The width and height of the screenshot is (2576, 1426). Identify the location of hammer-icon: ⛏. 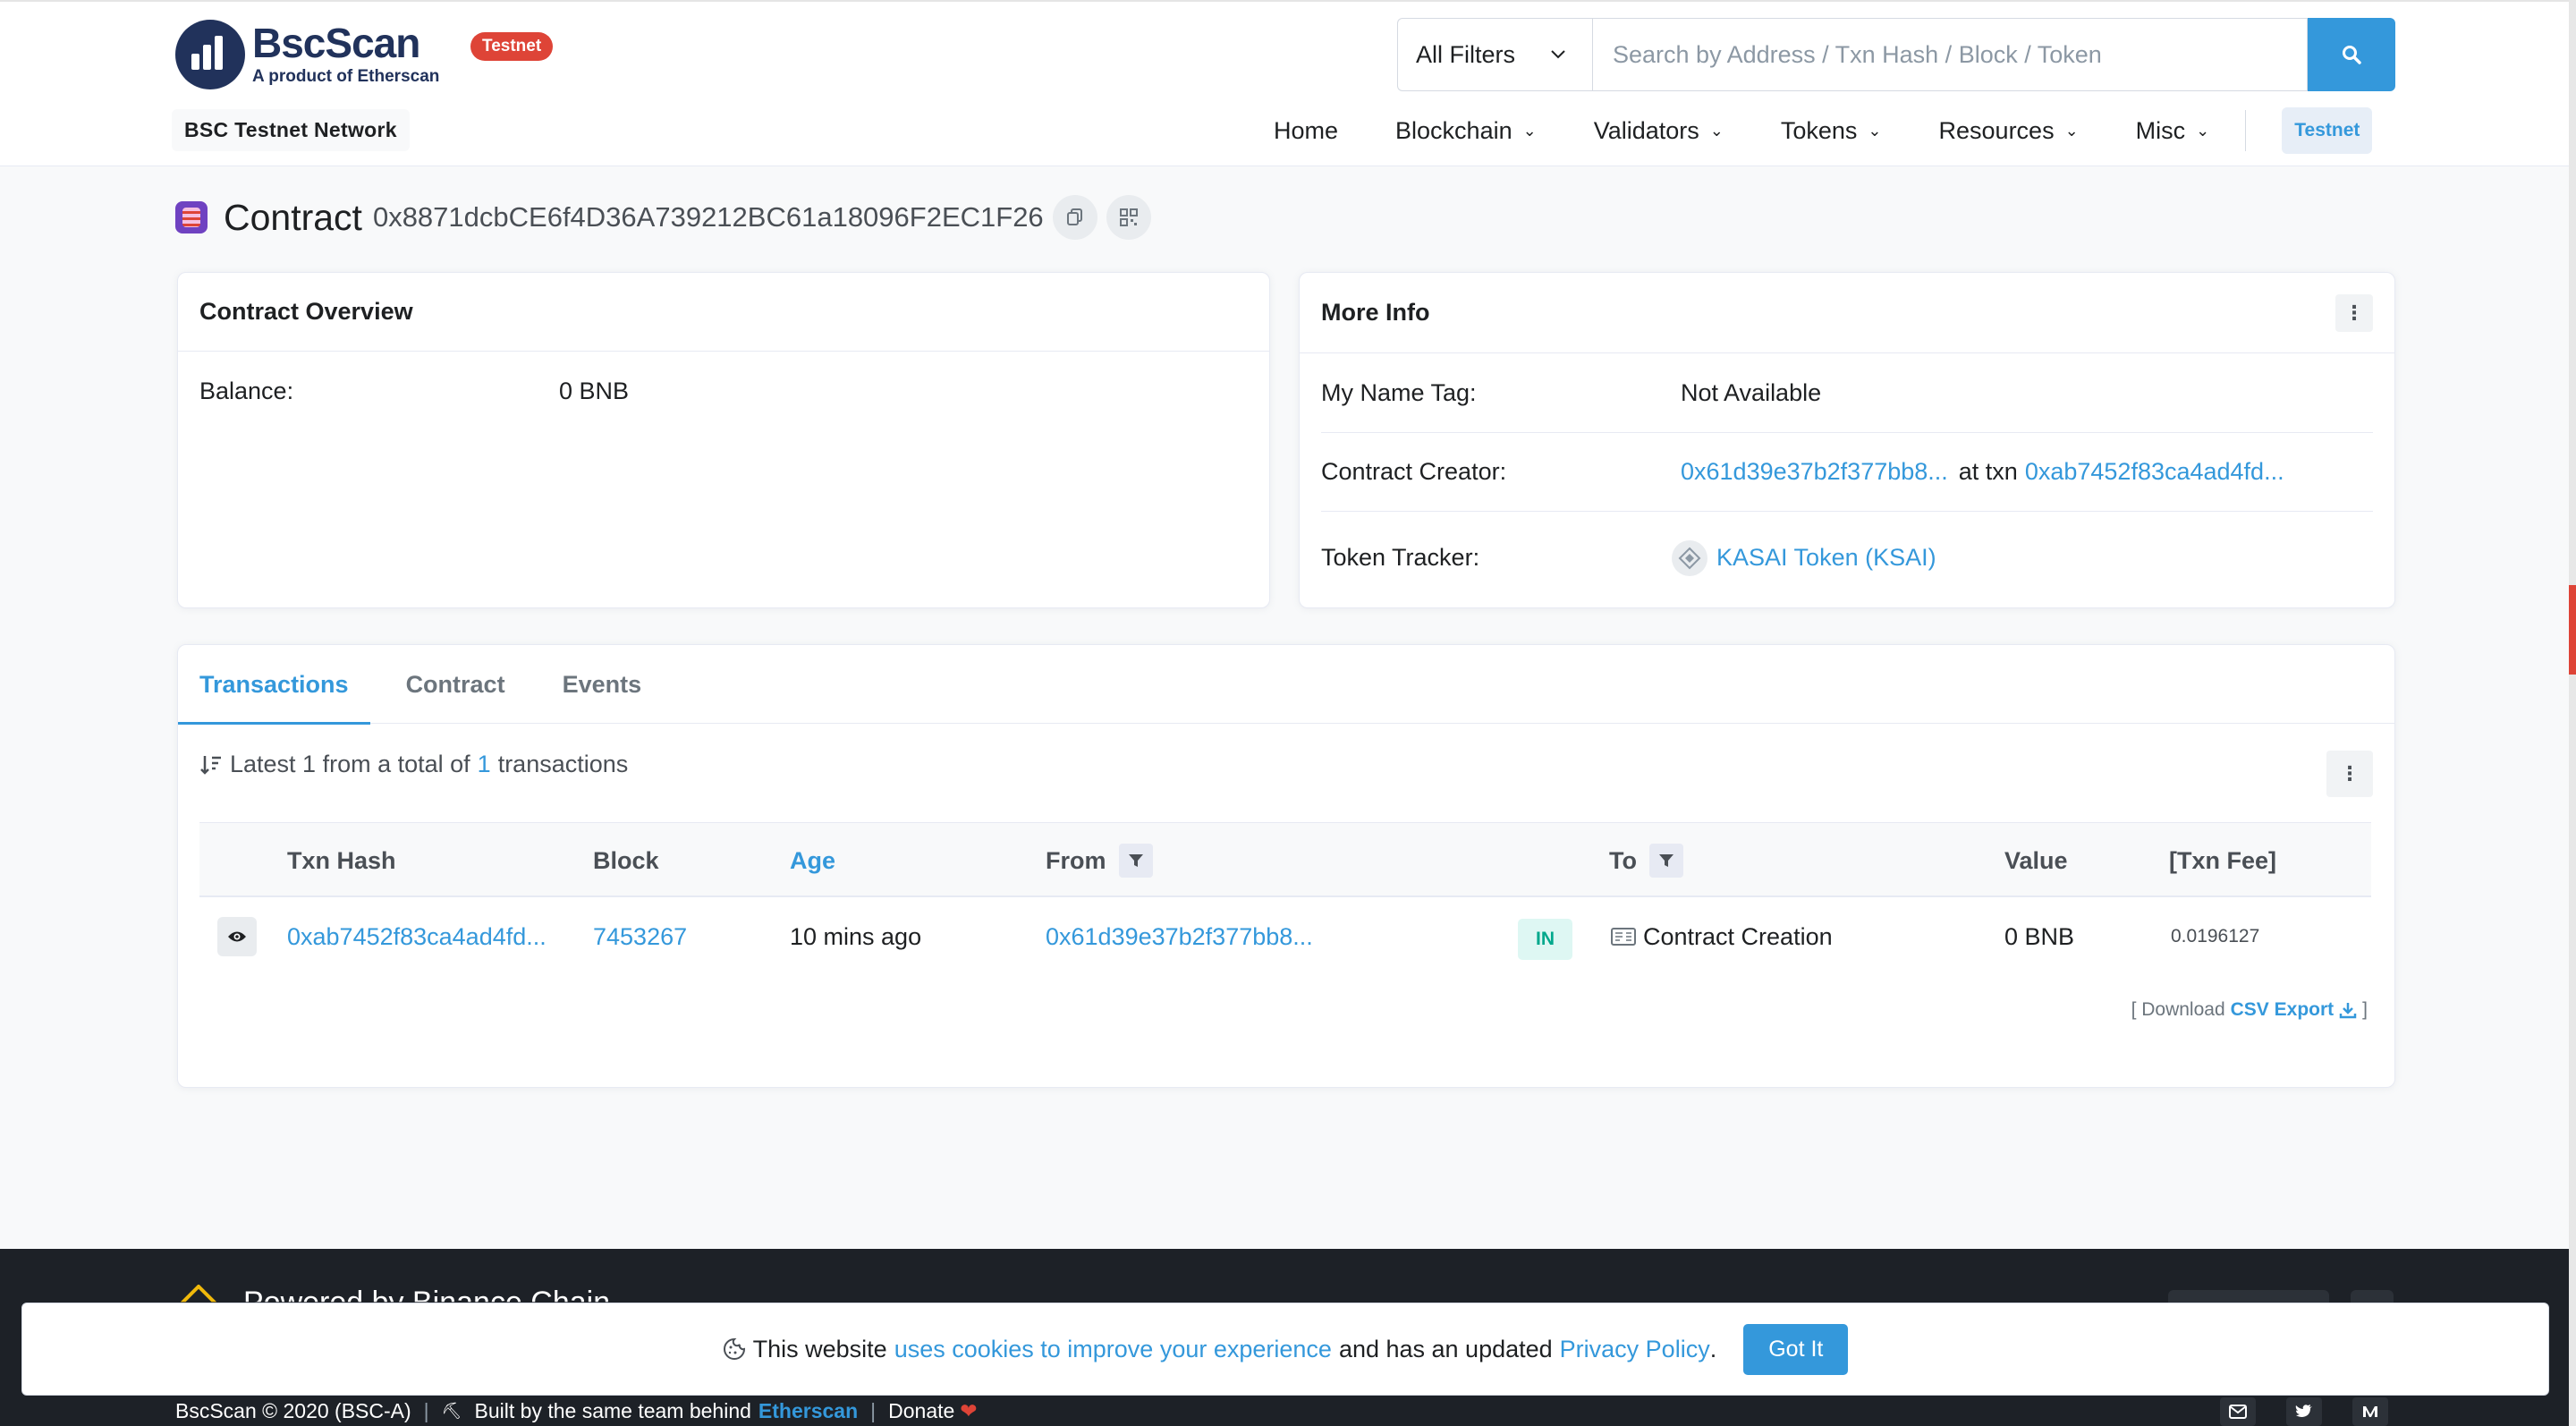
(451, 1411).